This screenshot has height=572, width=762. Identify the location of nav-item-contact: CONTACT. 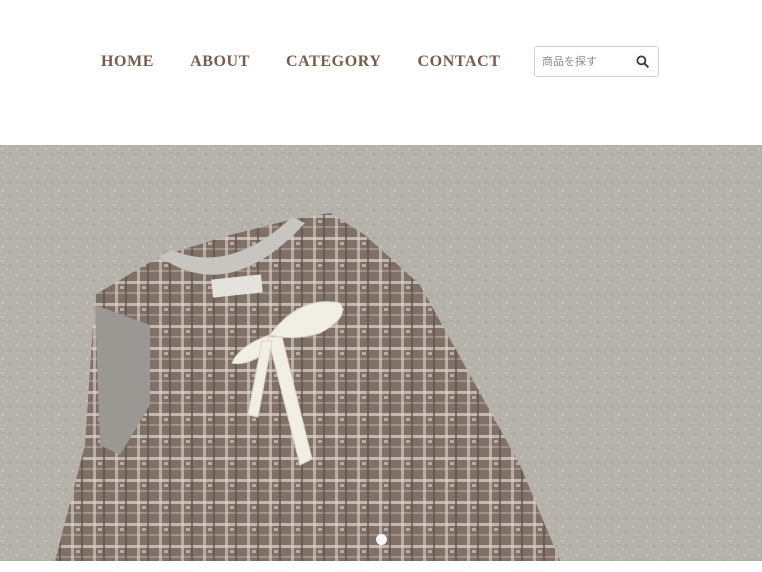
(459, 62).